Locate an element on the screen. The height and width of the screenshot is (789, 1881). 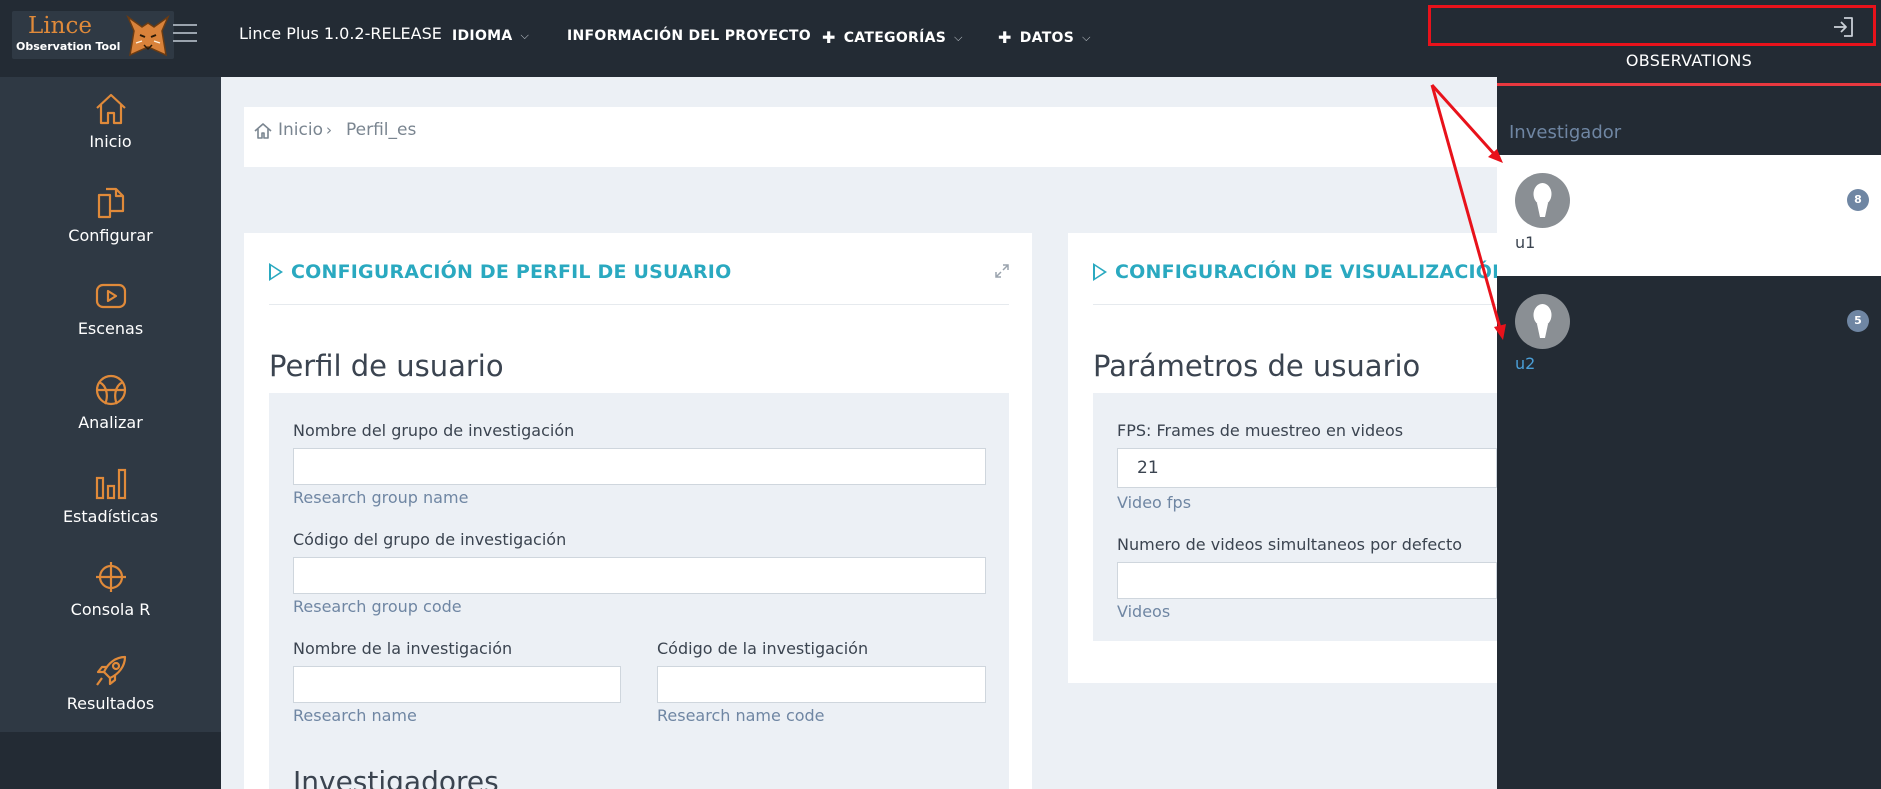
user-name: u2 is located at coordinates (1525, 363).